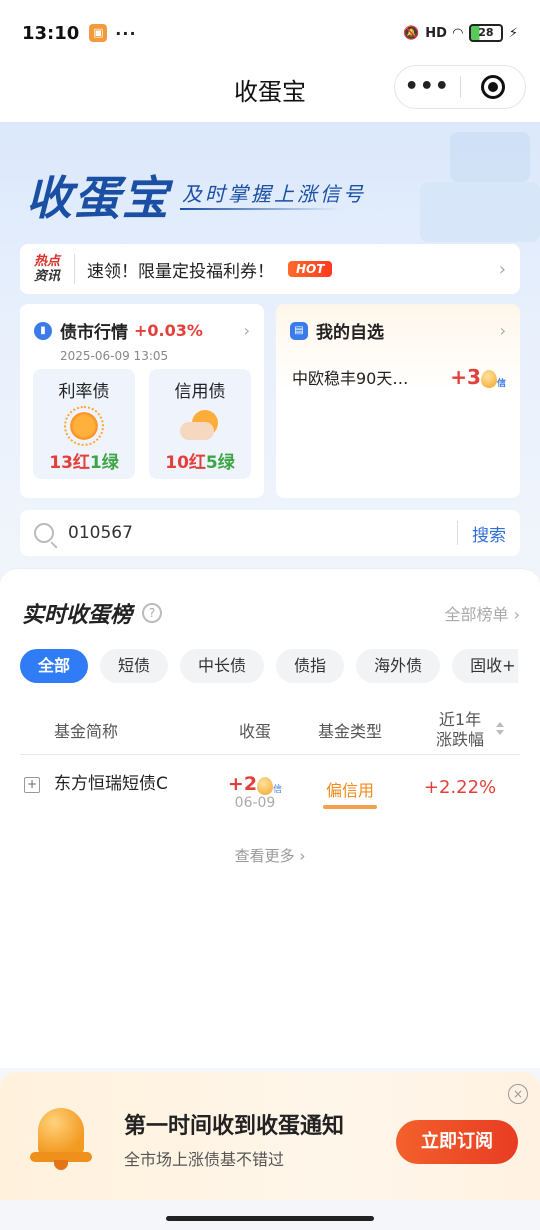  What do you see at coordinates (398, 323) in the screenshot?
I see `watchlist-header: ▤ 我的自选 ›` at bounding box center [398, 323].